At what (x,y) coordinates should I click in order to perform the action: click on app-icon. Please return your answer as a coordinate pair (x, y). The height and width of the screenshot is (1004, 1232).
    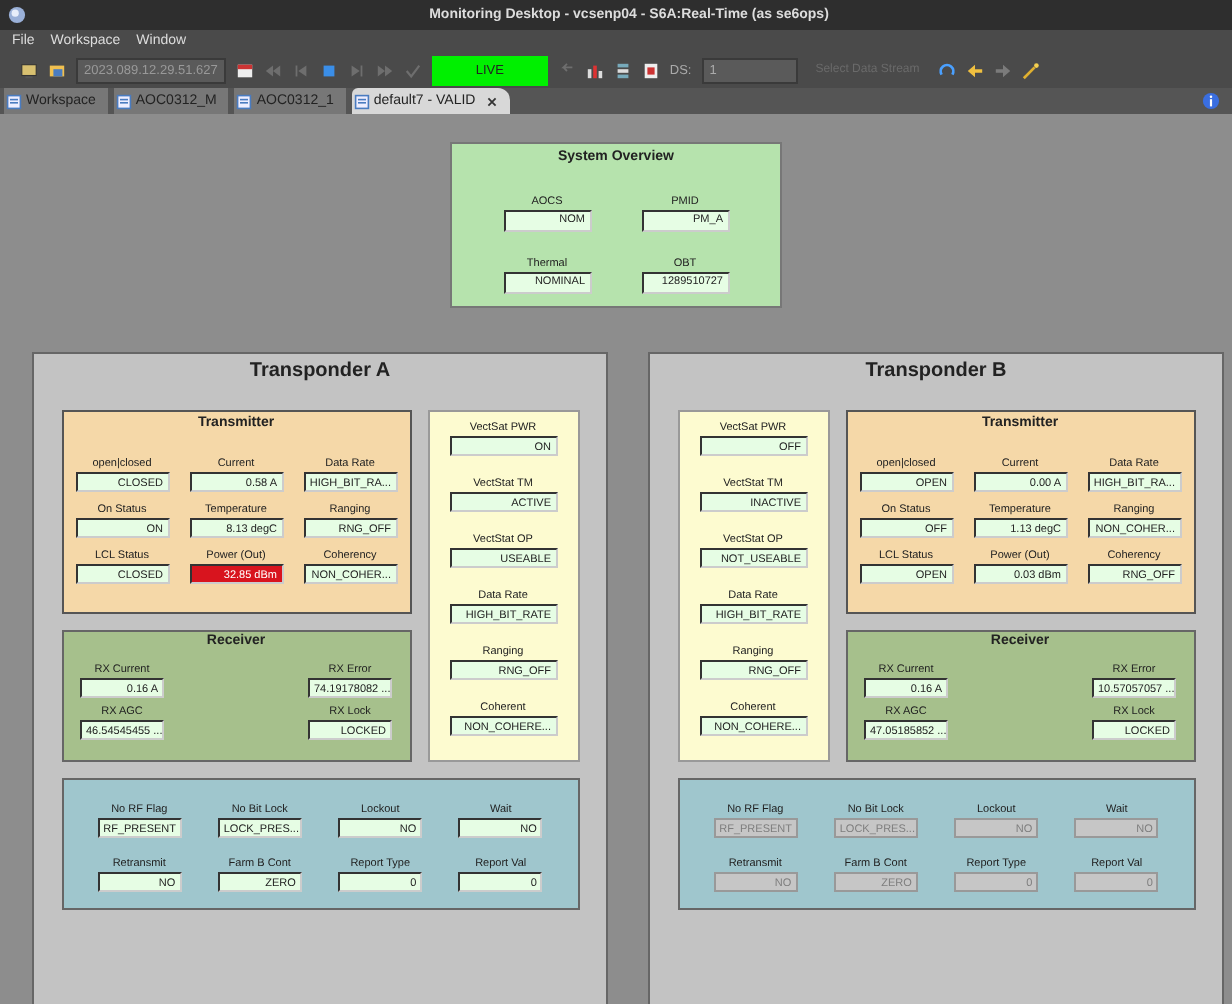
    Looking at the image, I should click on (17, 15).